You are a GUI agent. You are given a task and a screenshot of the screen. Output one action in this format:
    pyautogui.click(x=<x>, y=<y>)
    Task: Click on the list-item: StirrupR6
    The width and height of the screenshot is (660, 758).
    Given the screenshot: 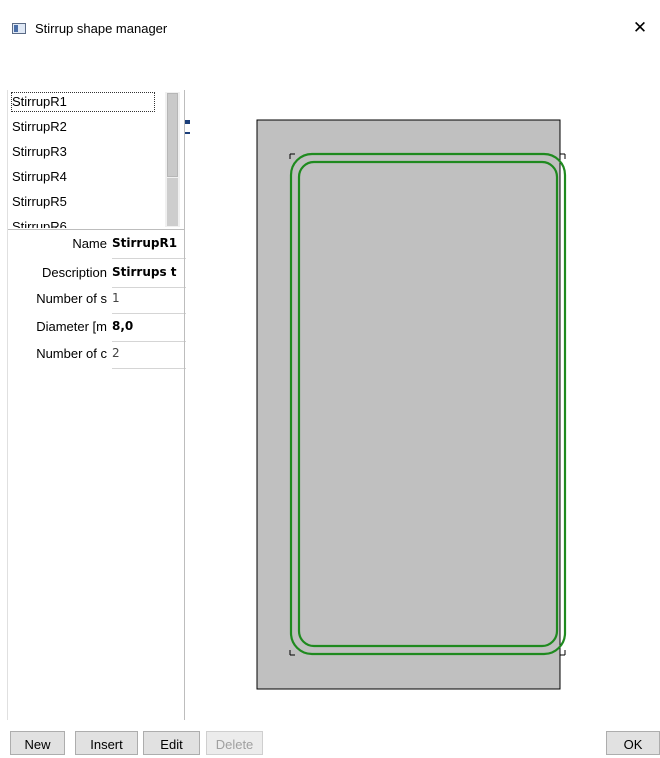 What is the action you would take?
    pyautogui.click(x=39, y=222)
    